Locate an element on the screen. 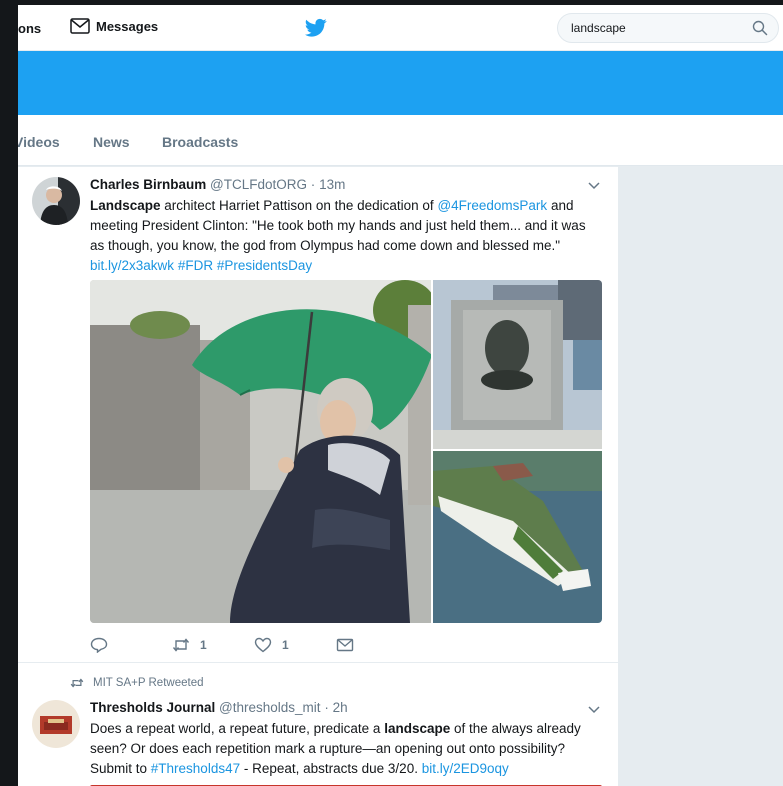 This screenshot has width=783, height=786. search-box is located at coordinates (668, 28).